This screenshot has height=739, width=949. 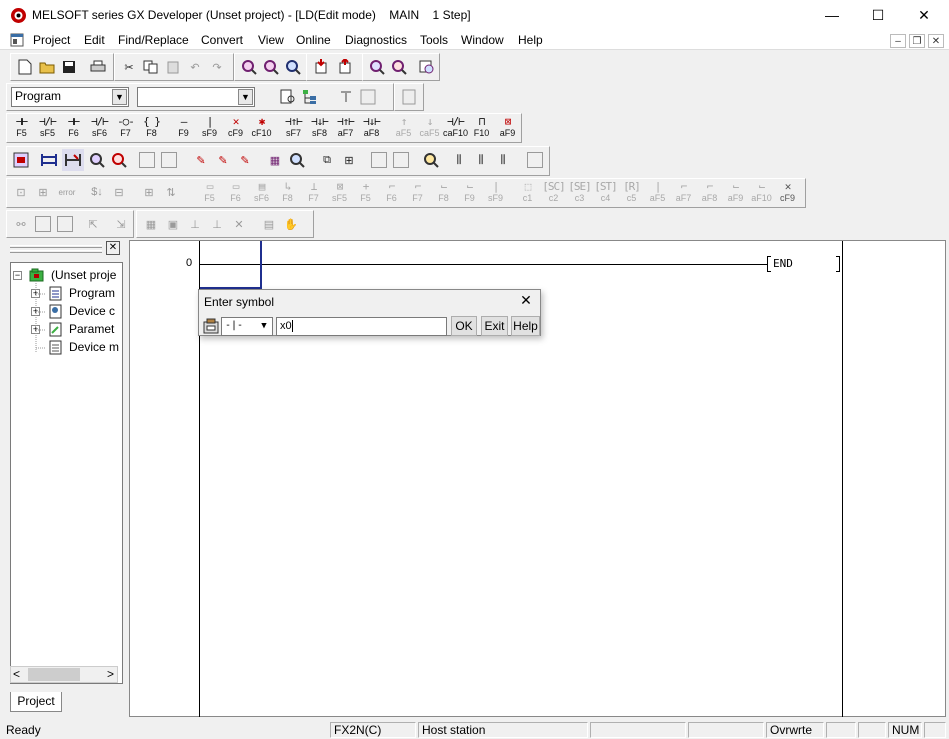 What do you see at coordinates (361, 326) in the screenshot?
I see `instruction-input: x0` at bounding box center [361, 326].